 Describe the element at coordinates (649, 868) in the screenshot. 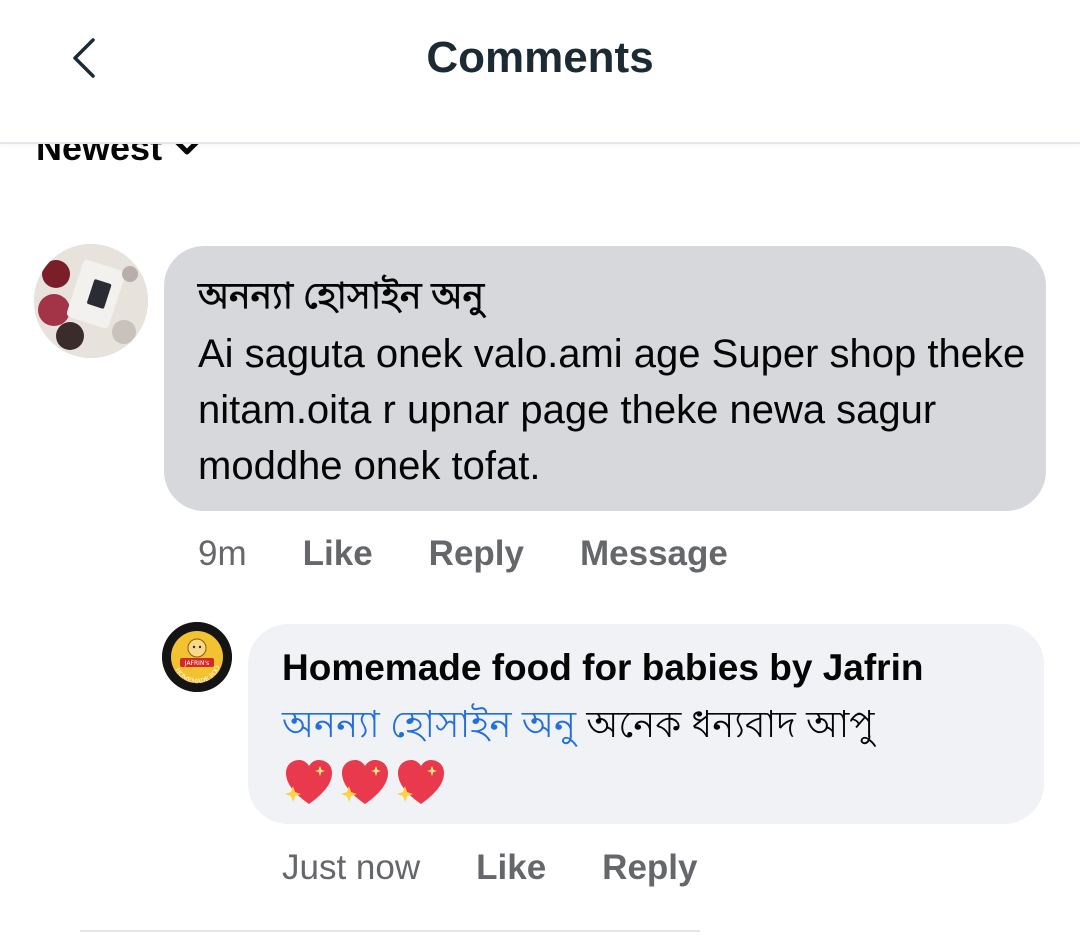

I see `reply-reply-button: Reply` at that location.